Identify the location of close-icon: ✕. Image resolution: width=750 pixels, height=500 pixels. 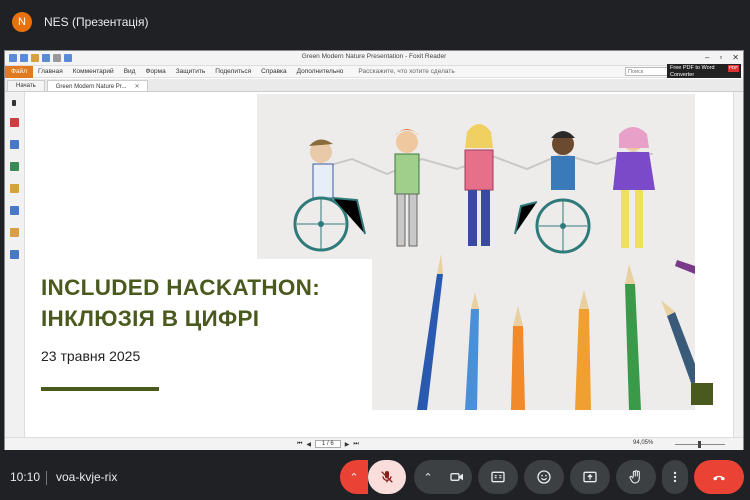
(735, 57).